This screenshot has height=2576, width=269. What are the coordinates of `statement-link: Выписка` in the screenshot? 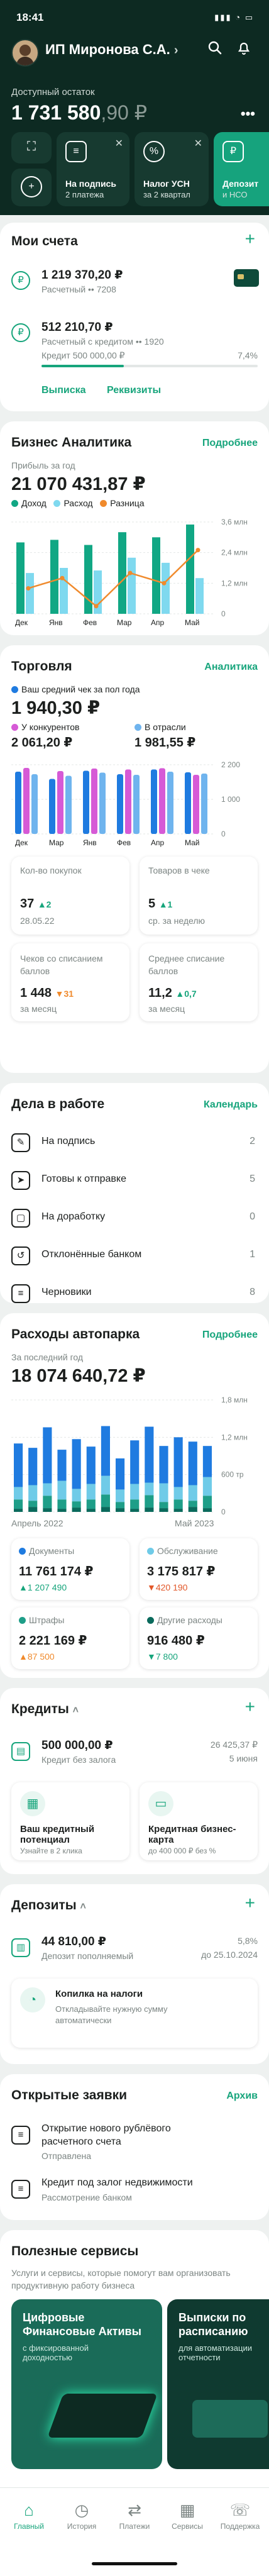 It's located at (63, 390).